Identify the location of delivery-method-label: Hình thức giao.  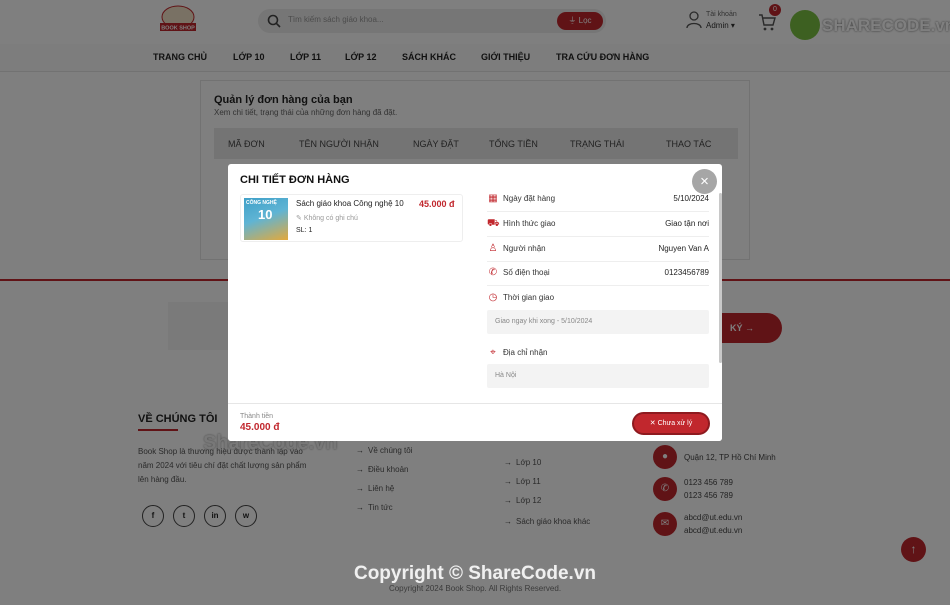
(529, 223).